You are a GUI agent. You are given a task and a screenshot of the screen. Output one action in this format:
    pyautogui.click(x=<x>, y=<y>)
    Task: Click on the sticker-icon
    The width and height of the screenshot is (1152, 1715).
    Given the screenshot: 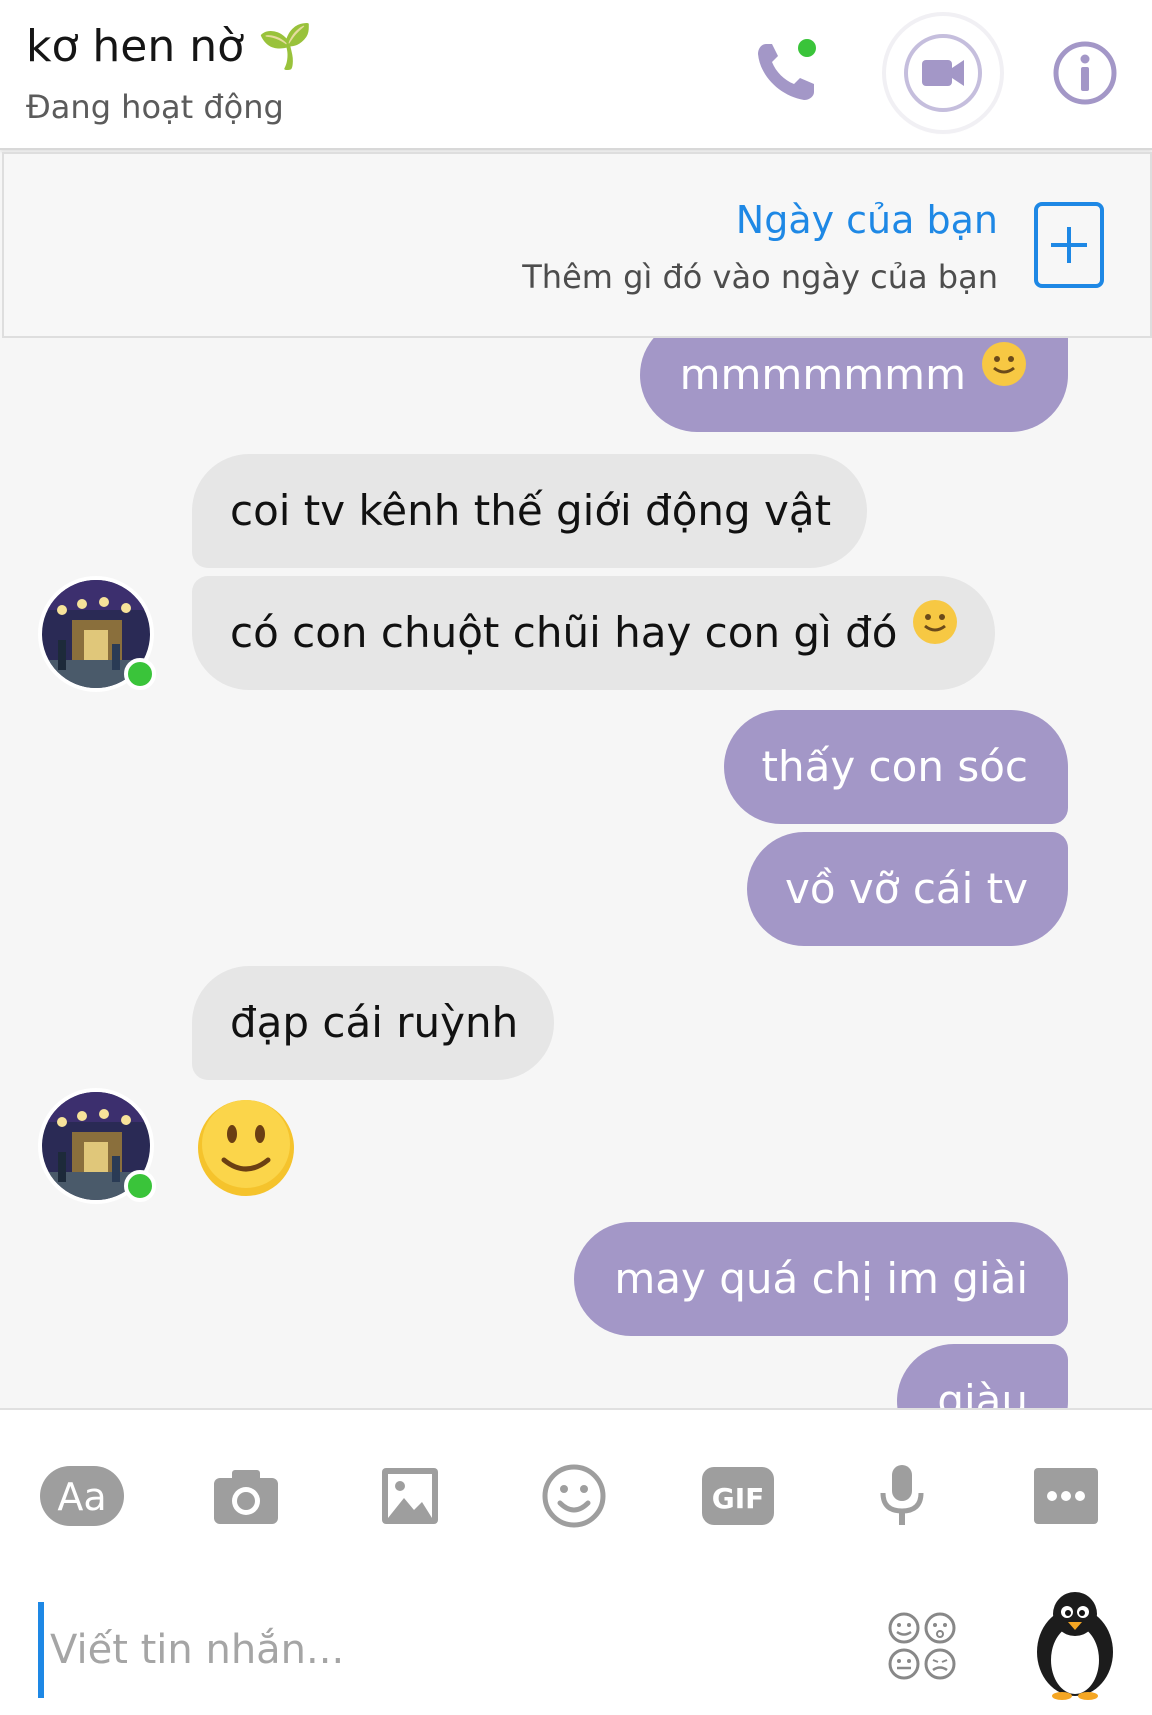 What is the action you would take?
    pyautogui.click(x=922, y=1646)
    